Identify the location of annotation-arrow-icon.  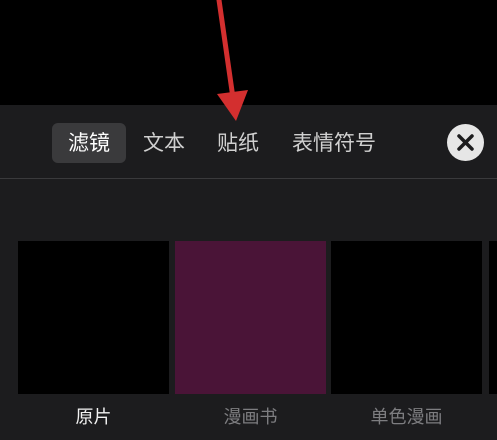
(232, 60).